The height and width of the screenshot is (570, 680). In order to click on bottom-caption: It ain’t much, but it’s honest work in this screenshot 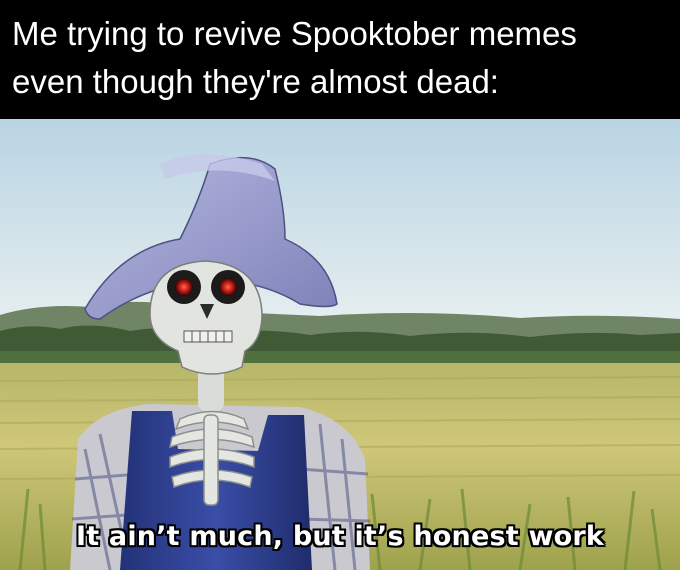, I will do `click(340, 536)`.